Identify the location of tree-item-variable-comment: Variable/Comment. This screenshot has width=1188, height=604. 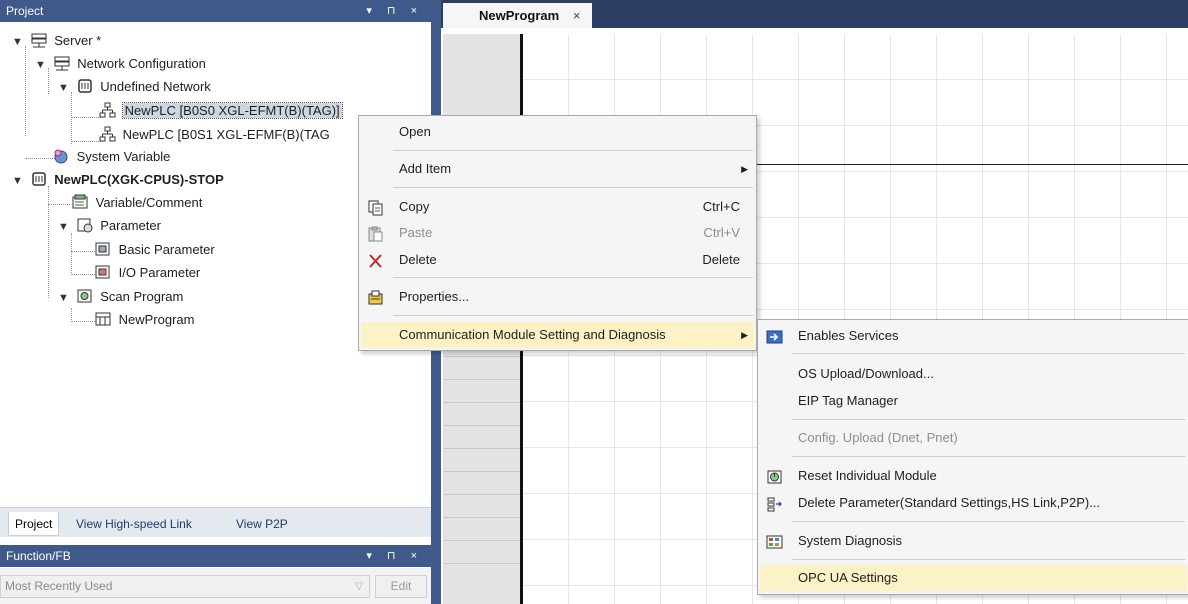
(136, 203).